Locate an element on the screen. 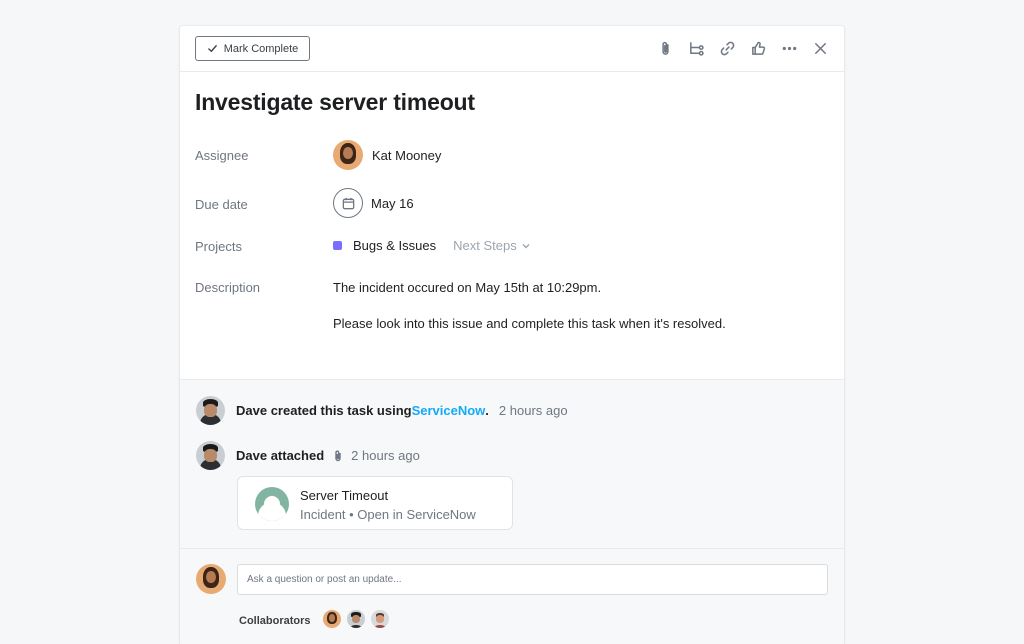 The width and height of the screenshot is (1024, 644). collaborator-list is located at coordinates (356, 619).